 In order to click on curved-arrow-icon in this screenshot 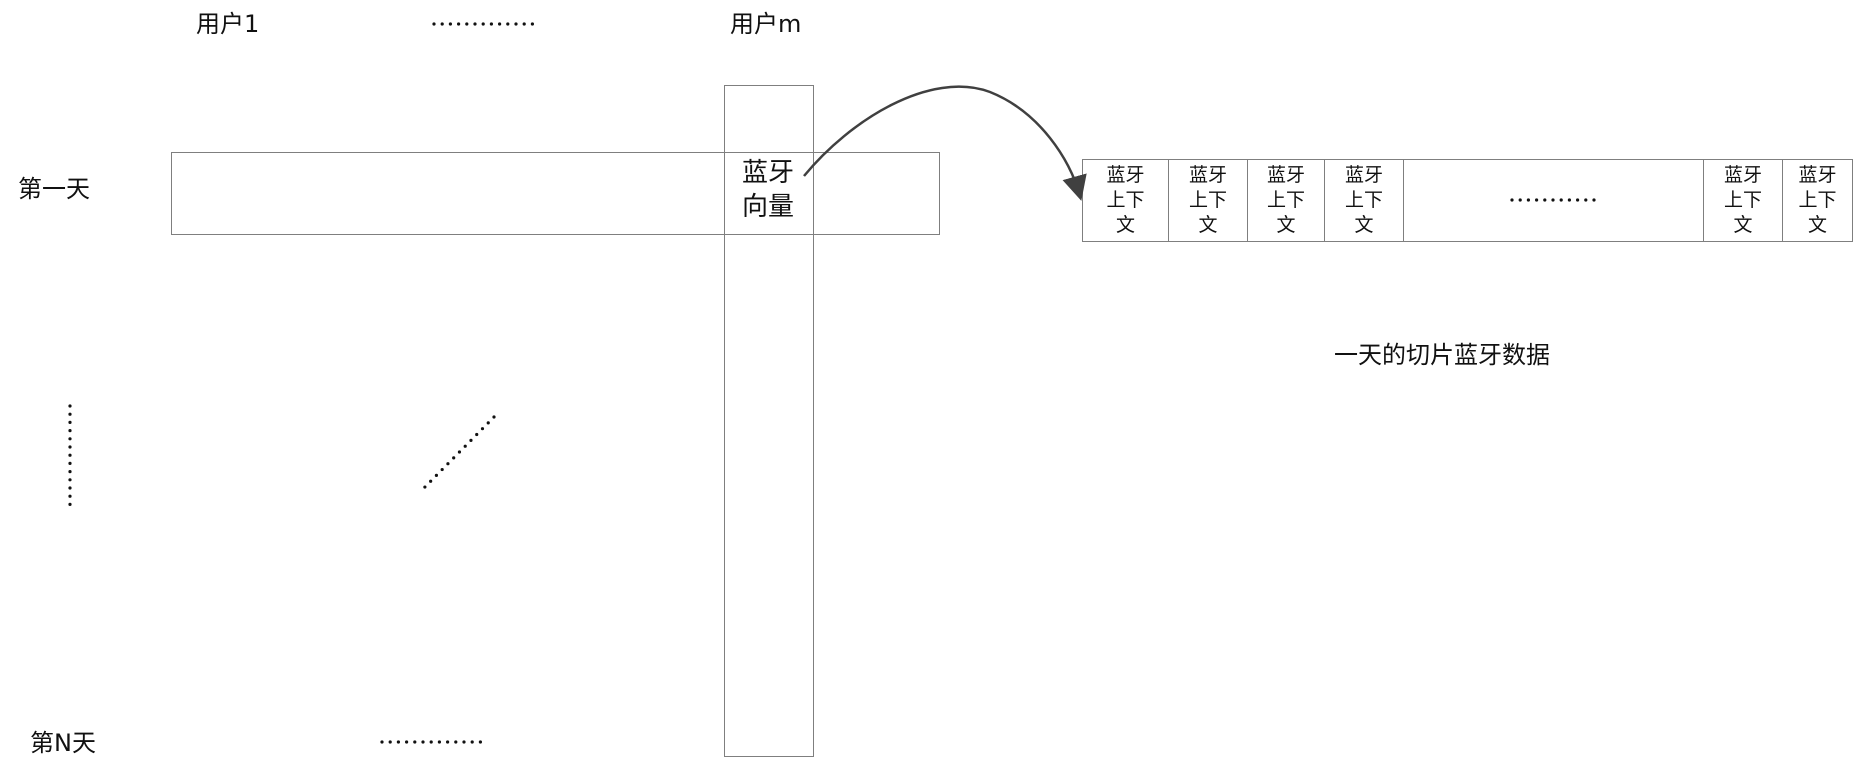, I will do `click(945, 143)`.